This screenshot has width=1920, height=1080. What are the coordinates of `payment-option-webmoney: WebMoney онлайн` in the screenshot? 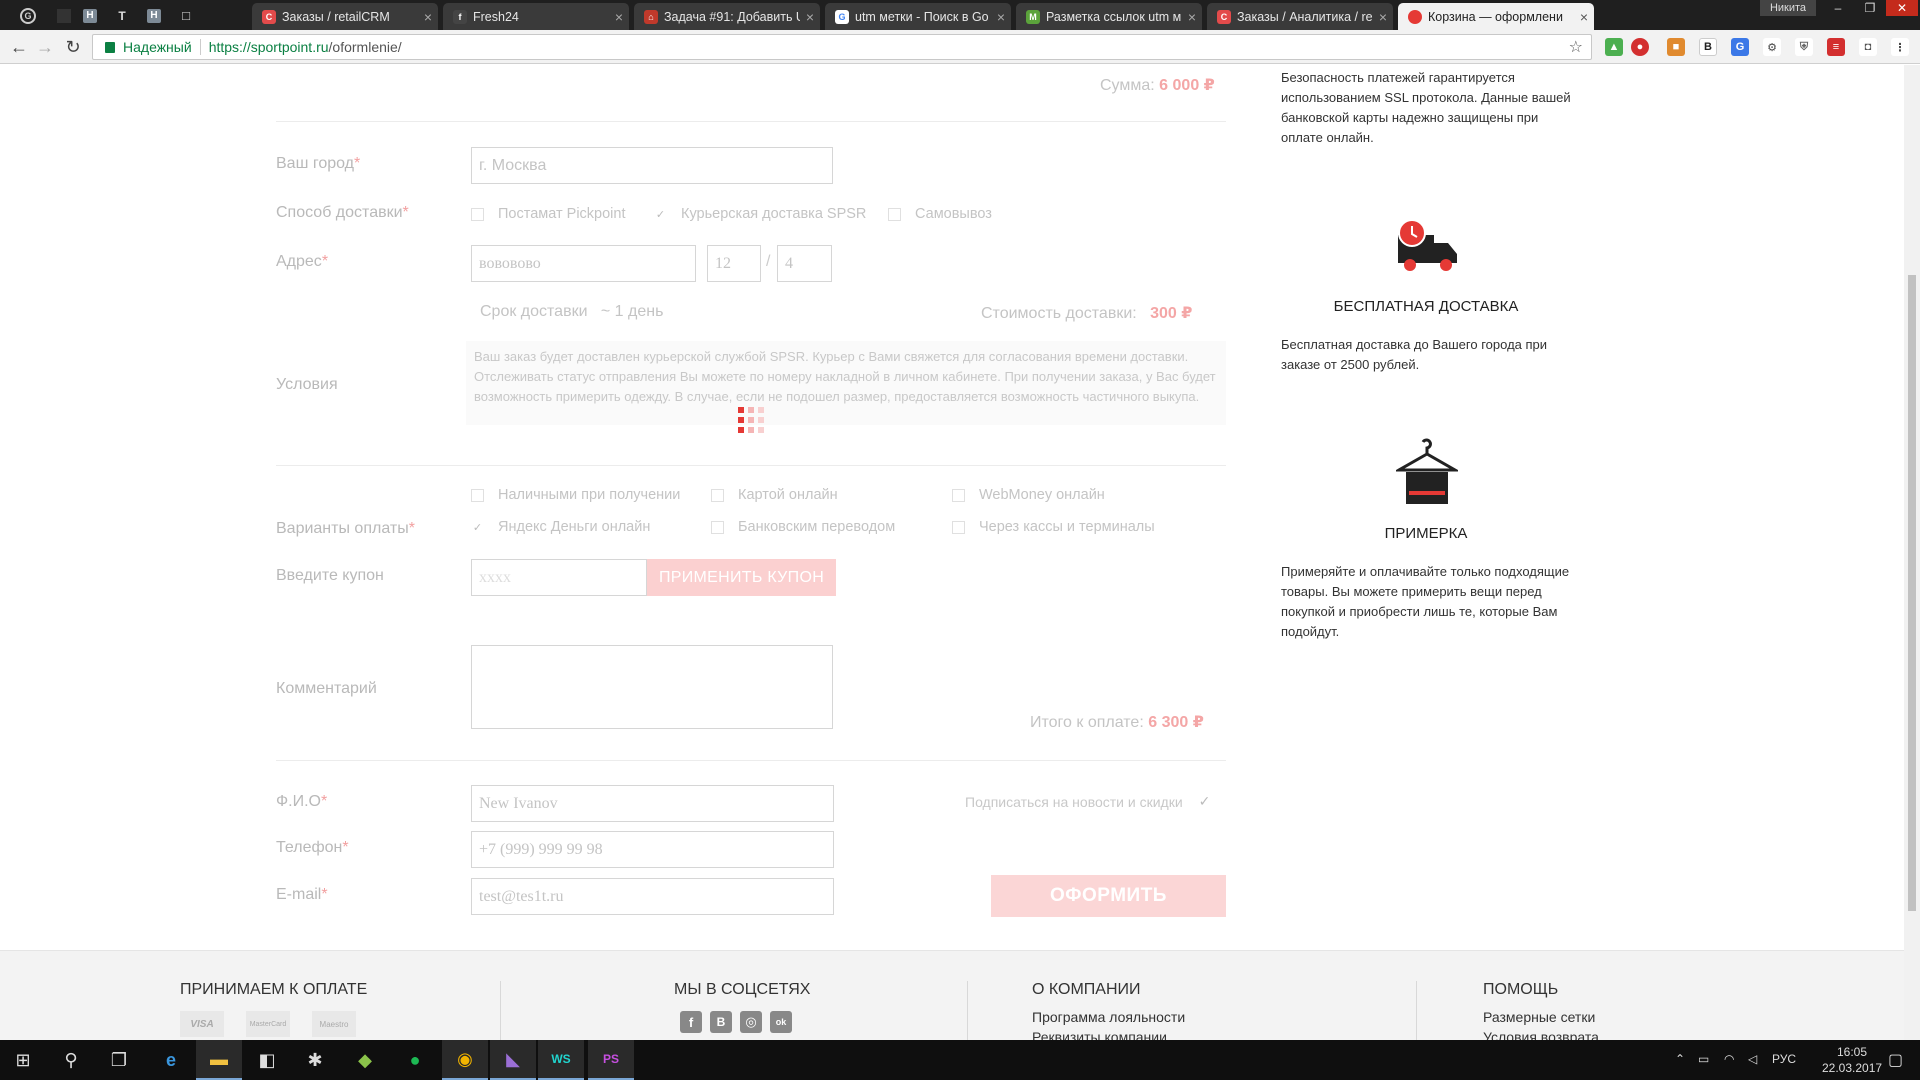 It's located at (1028, 495).